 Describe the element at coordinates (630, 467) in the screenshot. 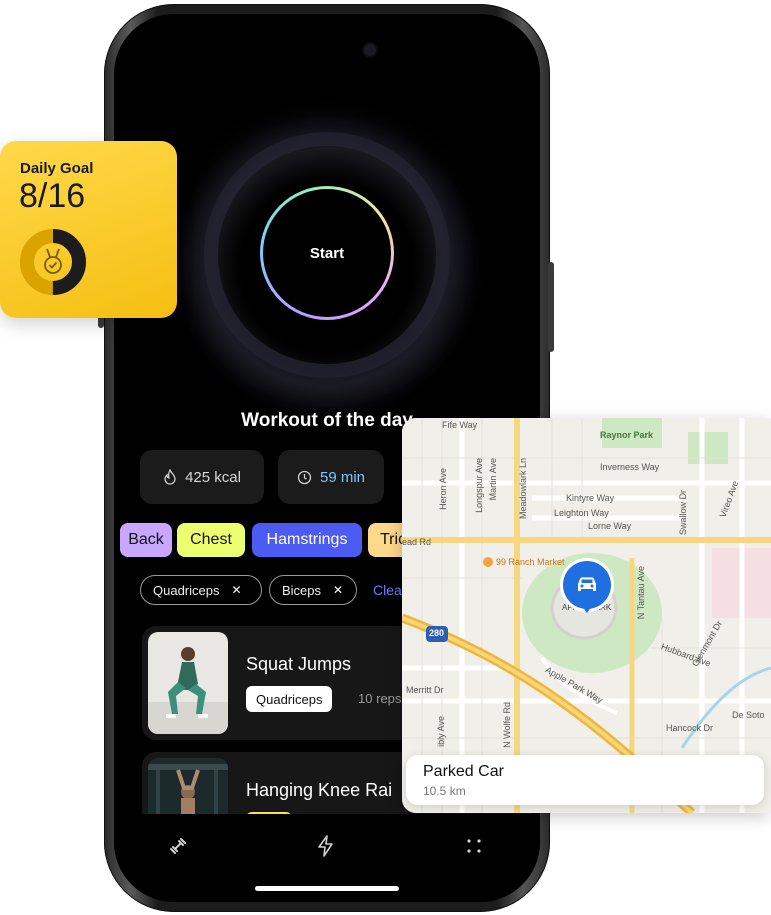

I see `map-label: Inverness Way` at that location.